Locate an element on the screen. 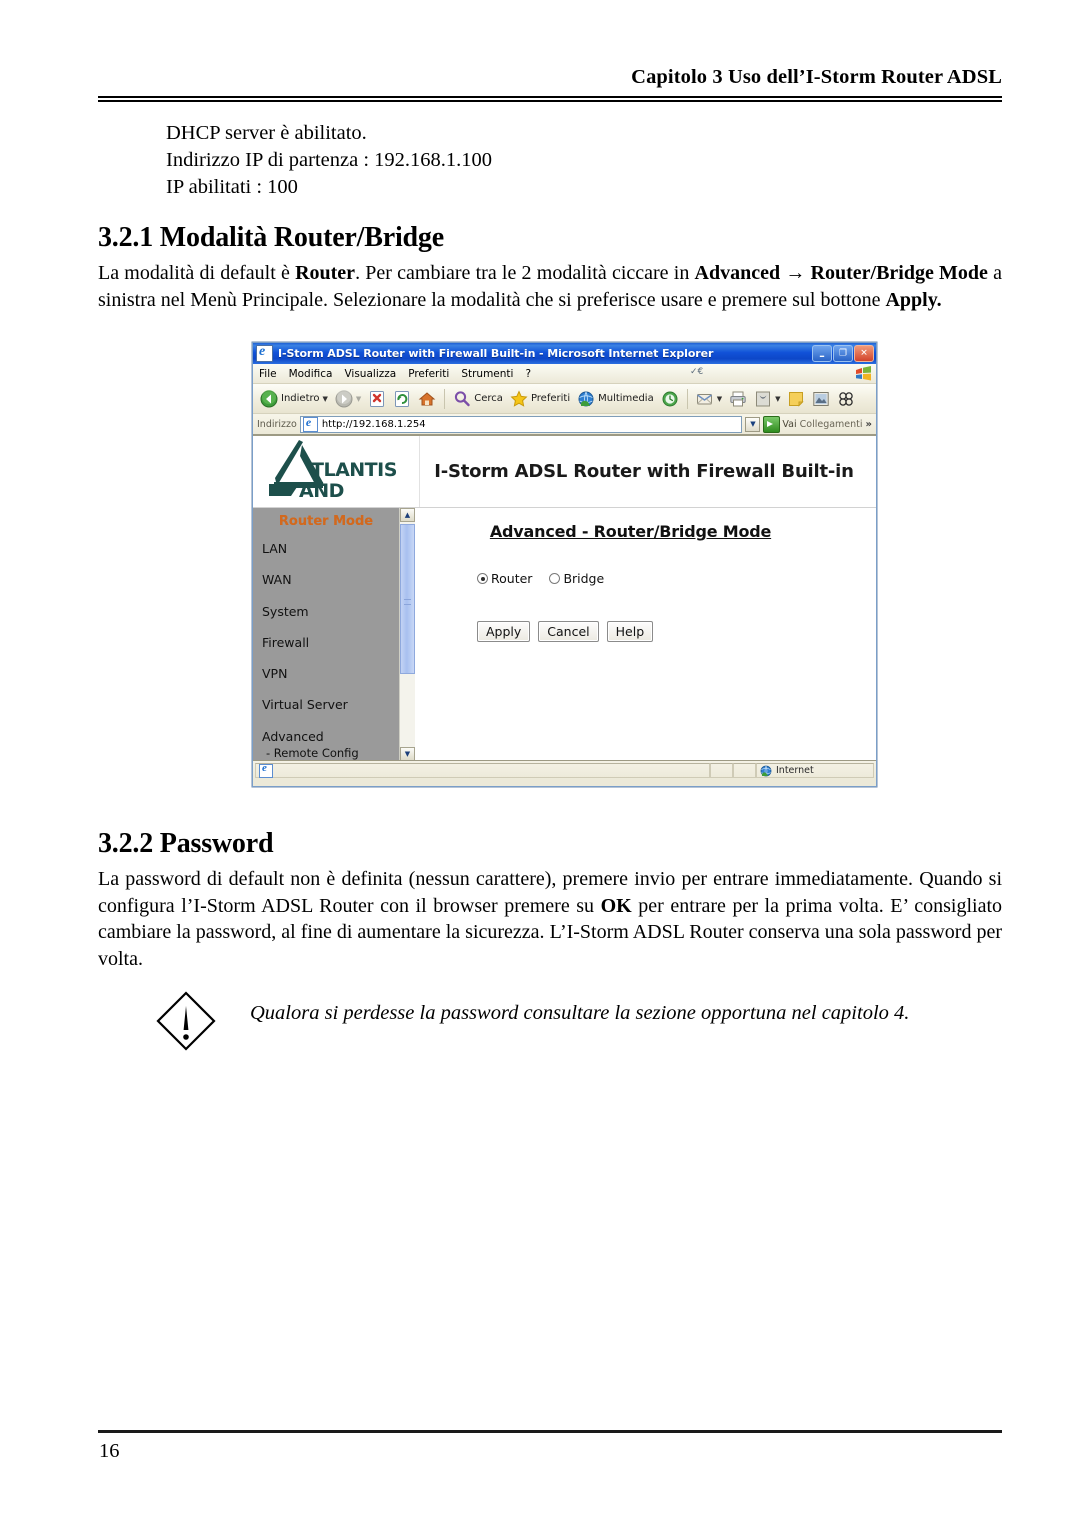  forward-arrow-icon is located at coordinates (344, 398).